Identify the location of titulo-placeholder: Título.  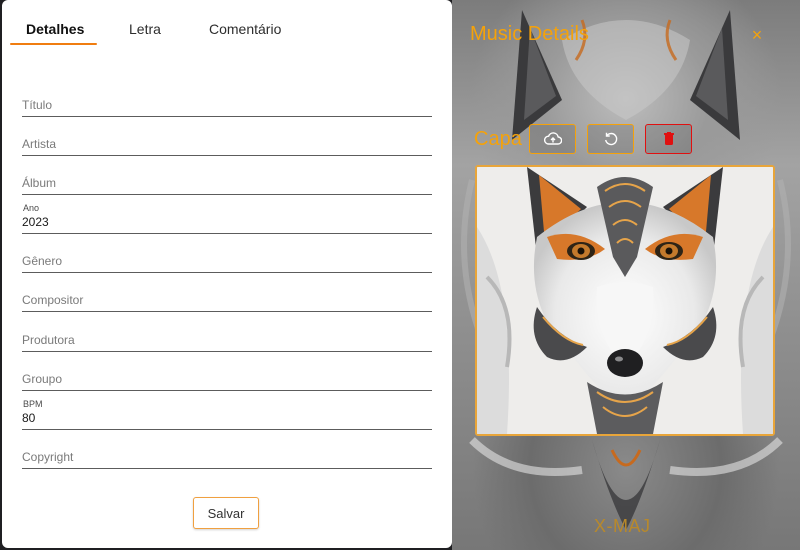
(37, 105).